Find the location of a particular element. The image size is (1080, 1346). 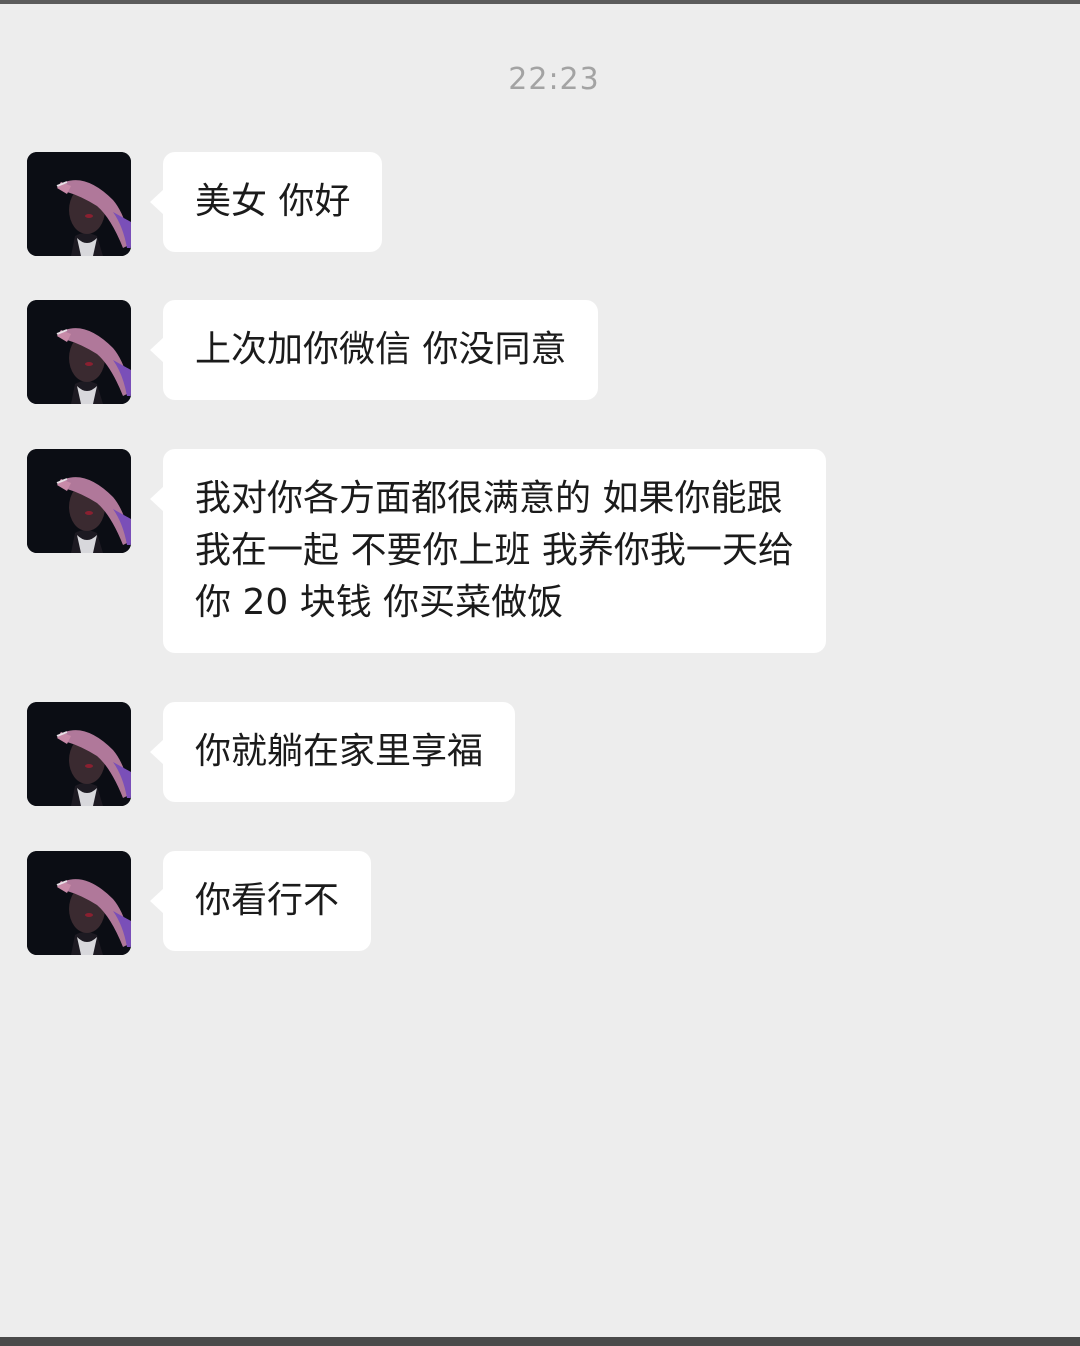

message-bubble: 上次加你微信 你没同意 is located at coordinates (374, 350).